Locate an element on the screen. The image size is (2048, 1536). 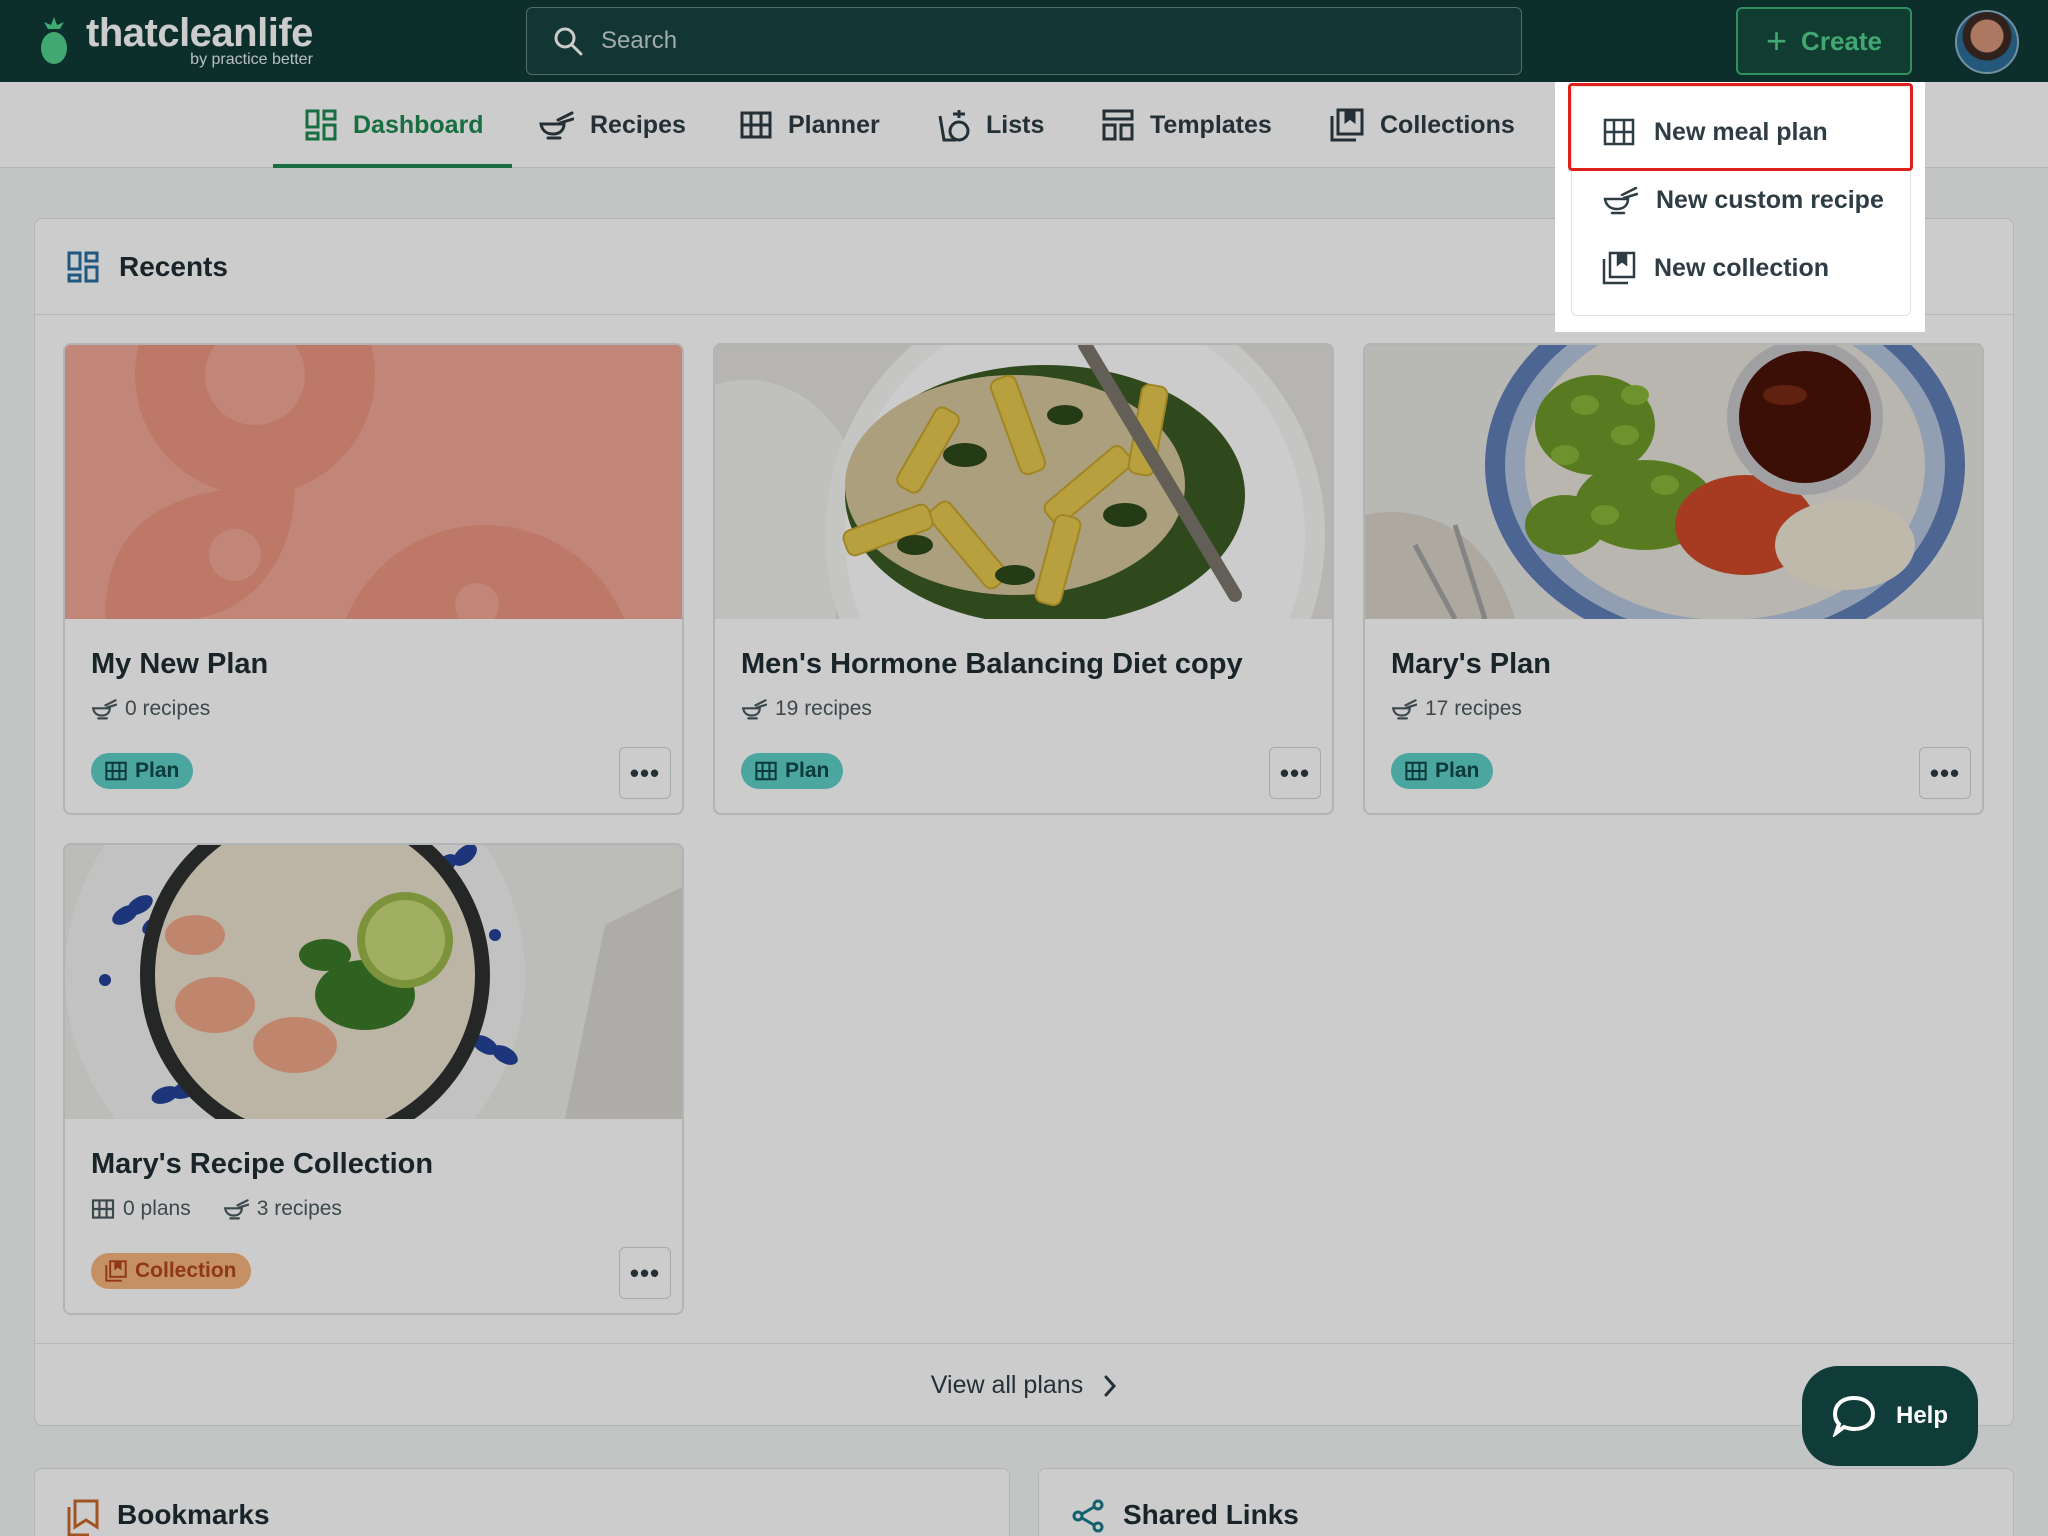
menu-item-new-collection: New collection is located at coordinates (1742, 268).